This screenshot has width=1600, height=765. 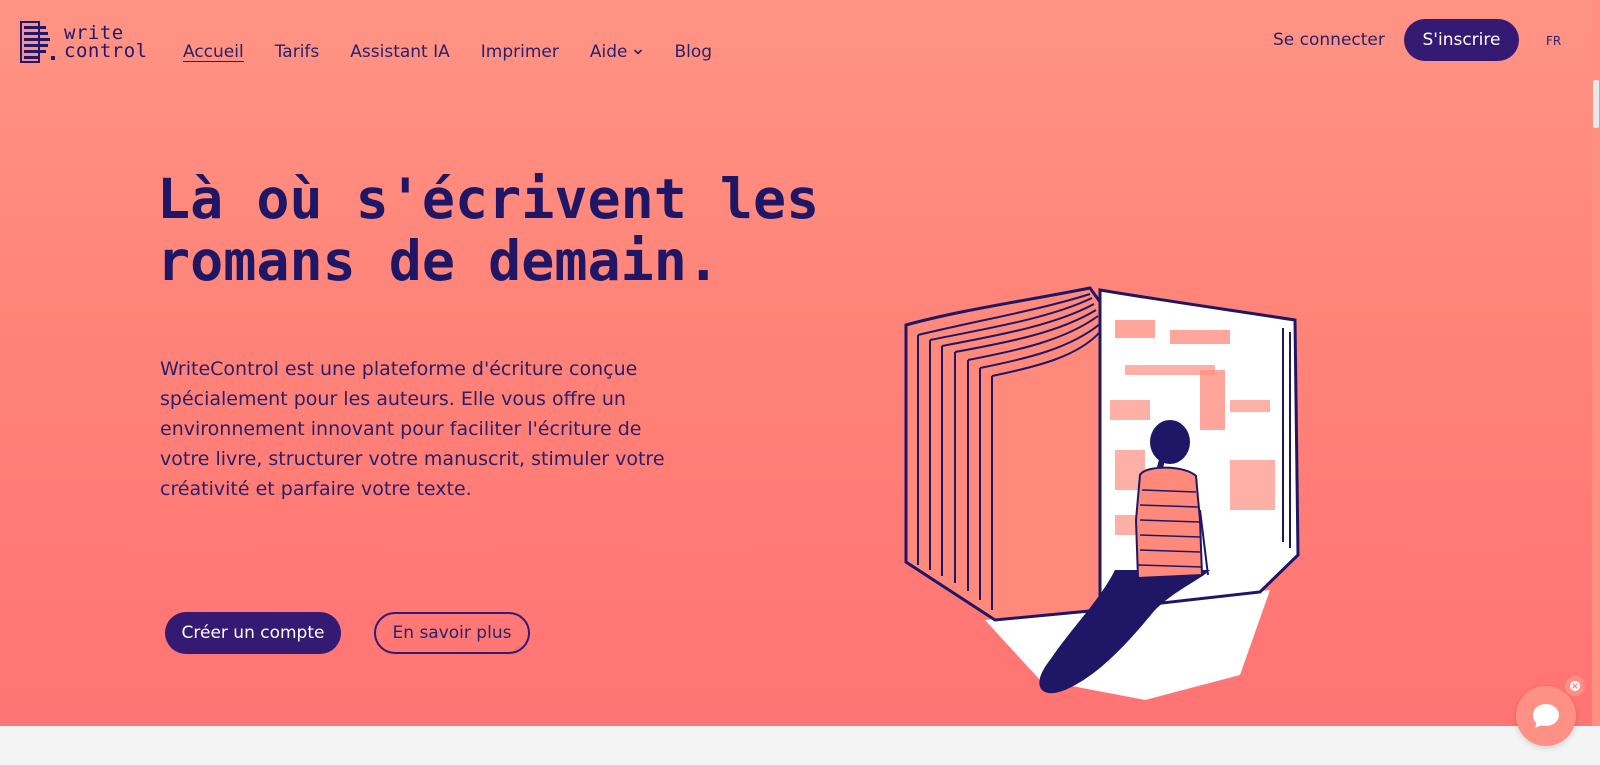 What do you see at coordinates (1461, 40) in the screenshot?
I see `signup-button: S'inscrire` at bounding box center [1461, 40].